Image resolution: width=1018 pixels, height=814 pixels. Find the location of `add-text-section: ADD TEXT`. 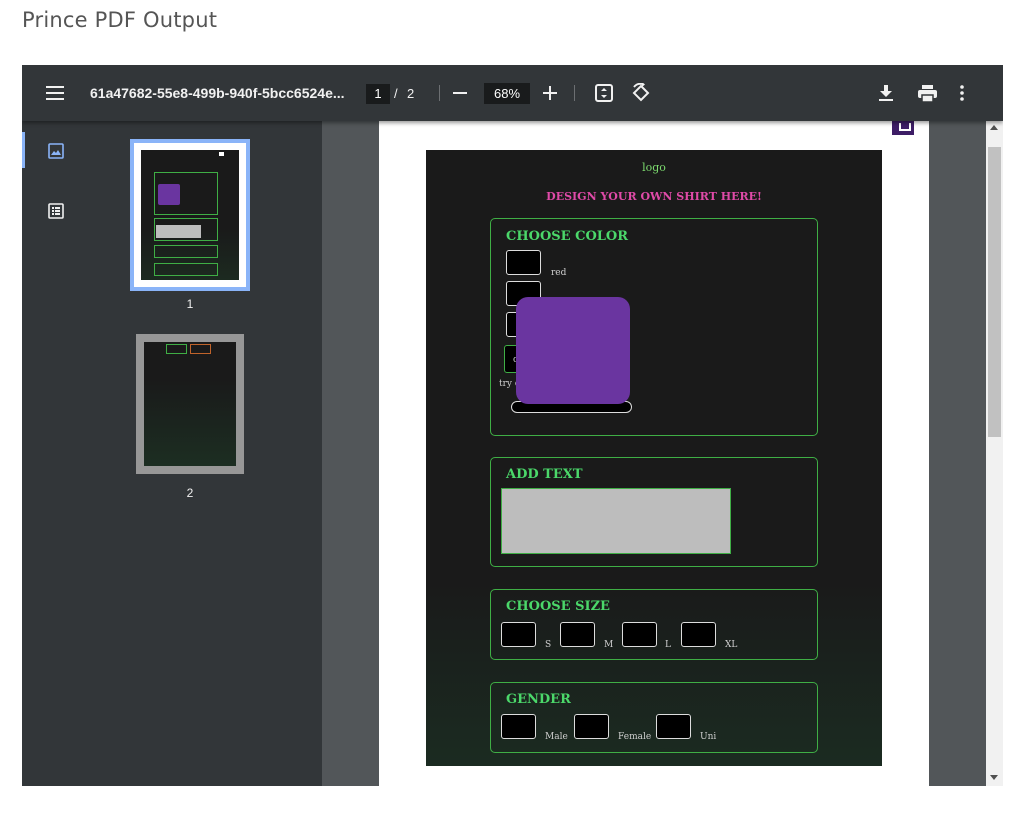

add-text-section: ADD TEXT is located at coordinates (654, 512).